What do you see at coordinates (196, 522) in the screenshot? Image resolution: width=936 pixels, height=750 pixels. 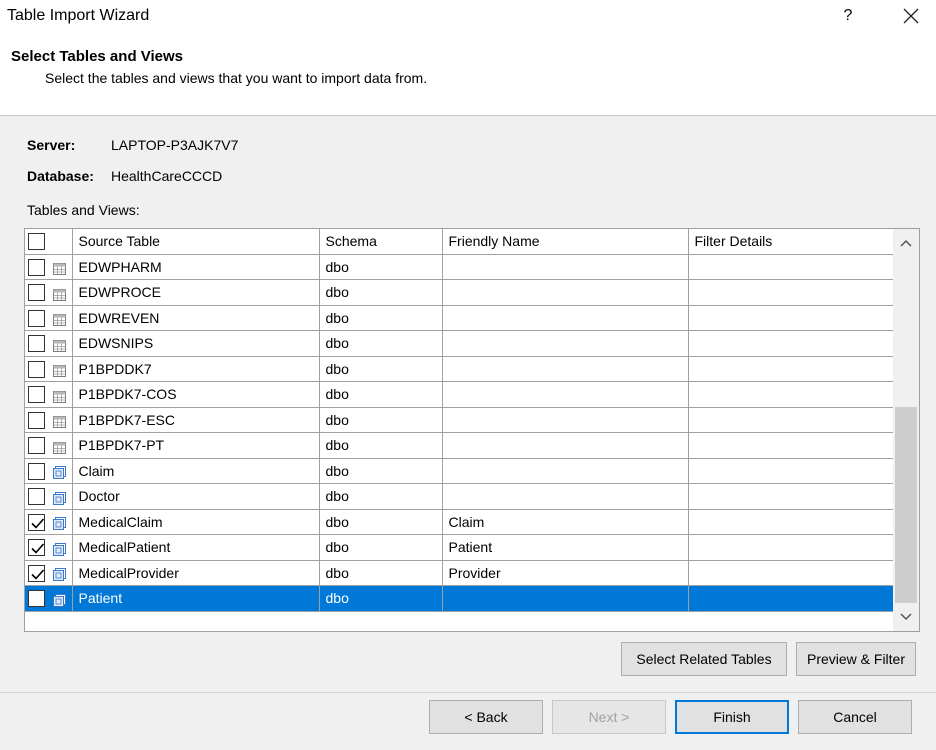 I see `source-table-cell: MedicalClaim` at bounding box center [196, 522].